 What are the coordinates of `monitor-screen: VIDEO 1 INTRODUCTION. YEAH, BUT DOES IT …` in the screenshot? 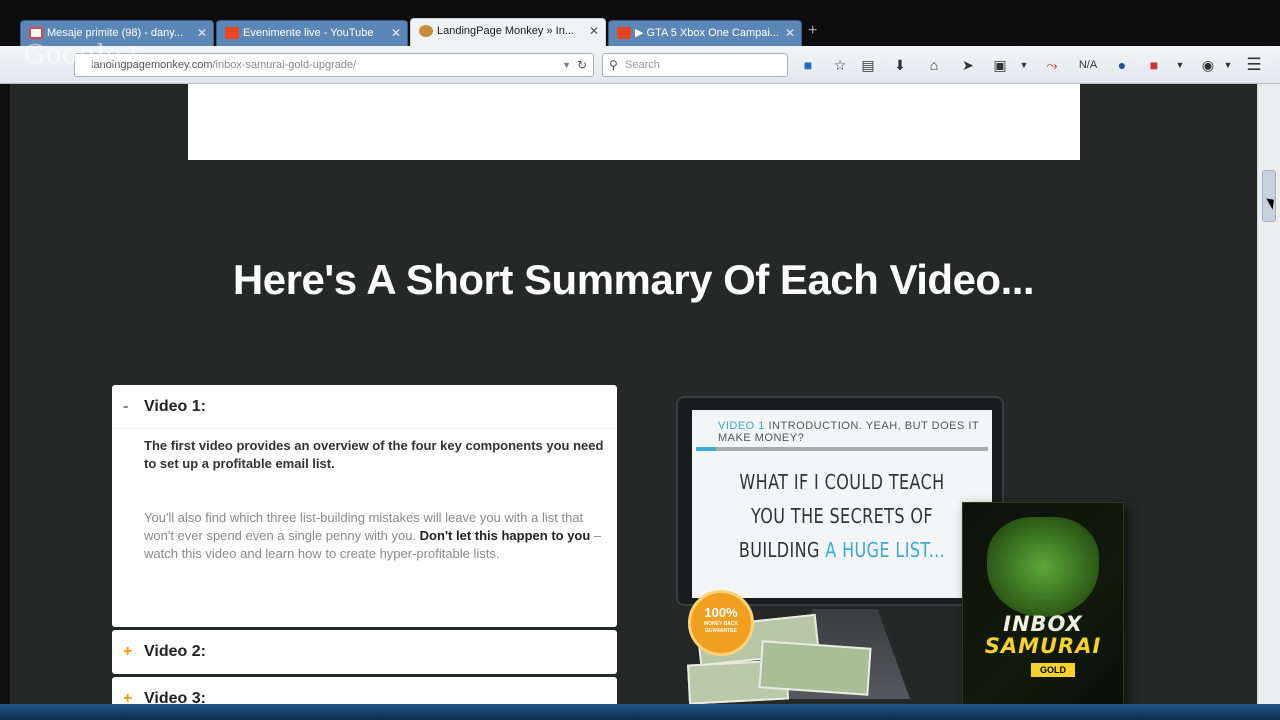 It's located at (842, 504).